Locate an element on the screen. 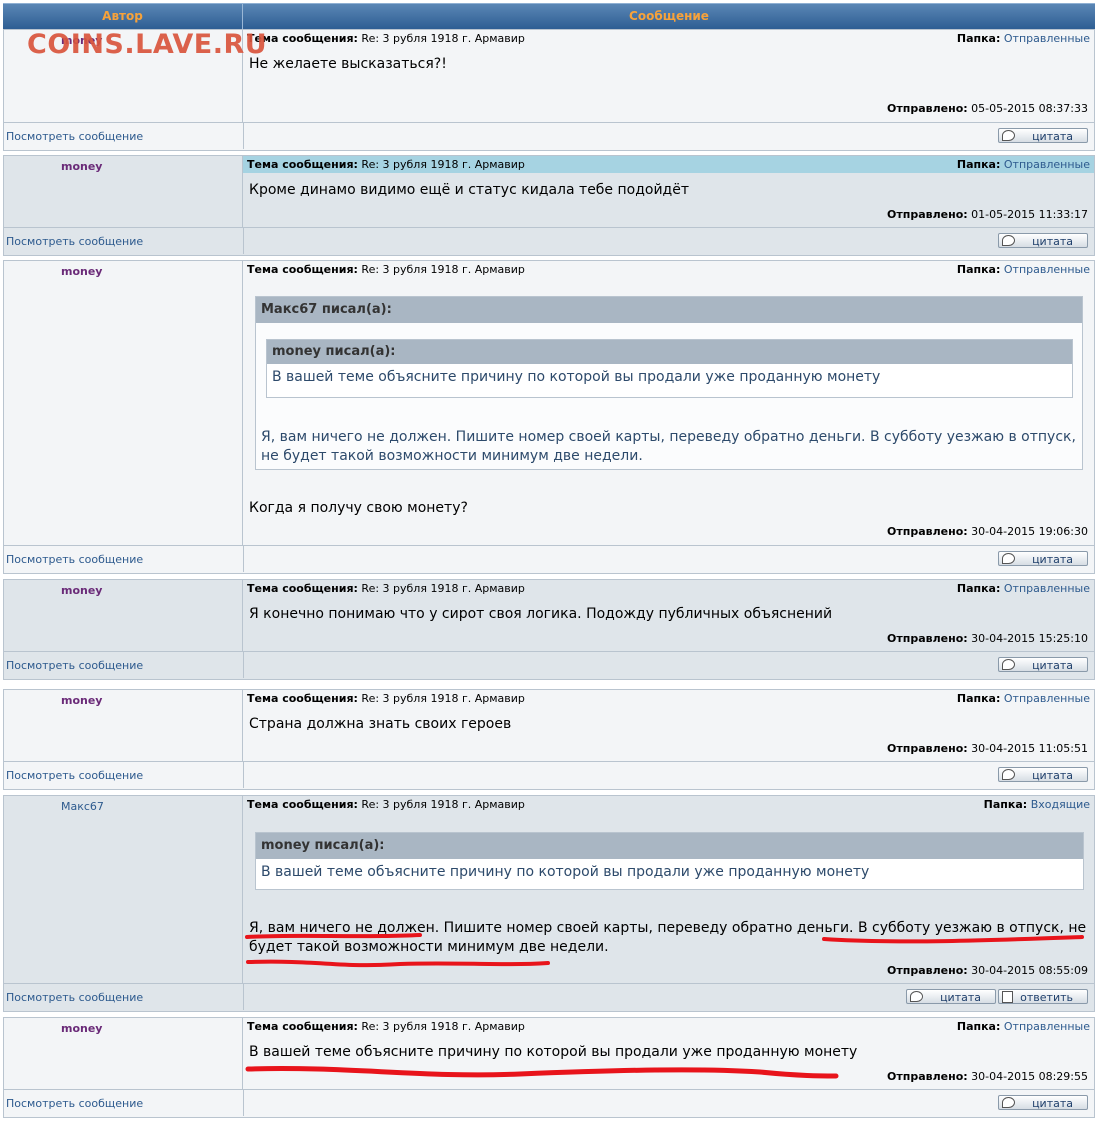  annotation-underlines is located at coordinates (664, 1006).